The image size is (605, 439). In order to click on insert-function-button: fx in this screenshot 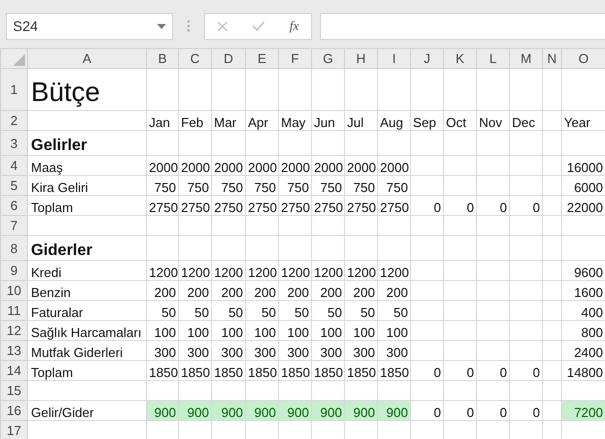, I will do `click(294, 26)`.